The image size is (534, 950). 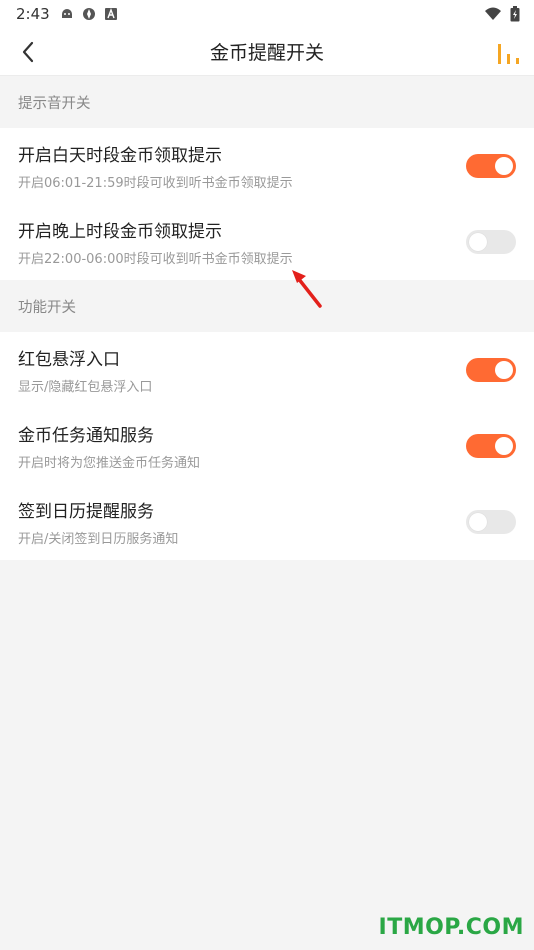 What do you see at coordinates (86, 512) in the screenshot?
I see `row-title: 签到日历提醒服务` at bounding box center [86, 512].